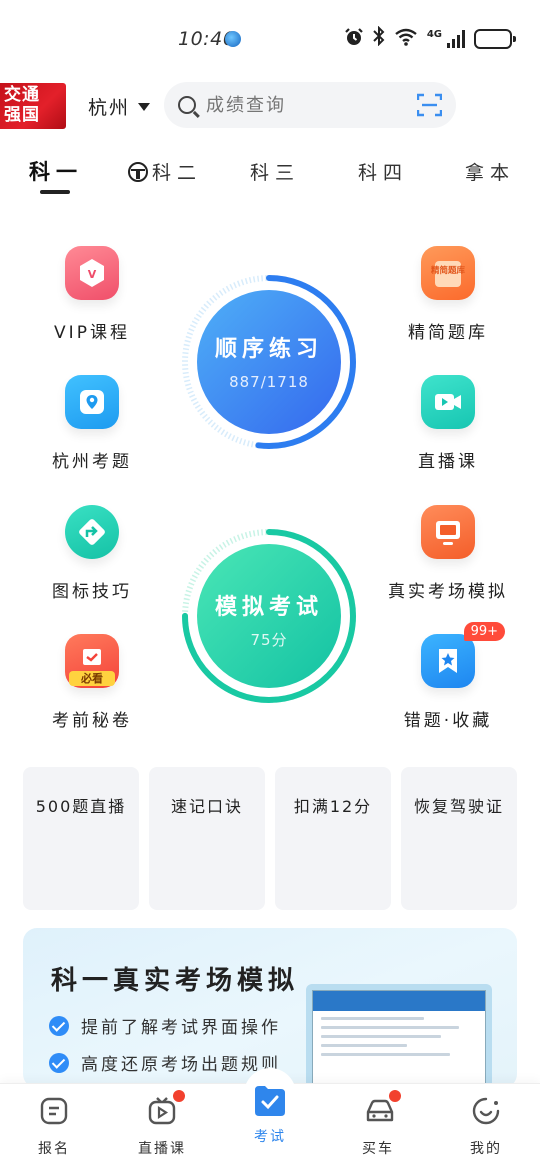 The width and height of the screenshot is (540, 1170). What do you see at coordinates (138, 171) in the screenshot?
I see `steering-wheel-icon` at bounding box center [138, 171].